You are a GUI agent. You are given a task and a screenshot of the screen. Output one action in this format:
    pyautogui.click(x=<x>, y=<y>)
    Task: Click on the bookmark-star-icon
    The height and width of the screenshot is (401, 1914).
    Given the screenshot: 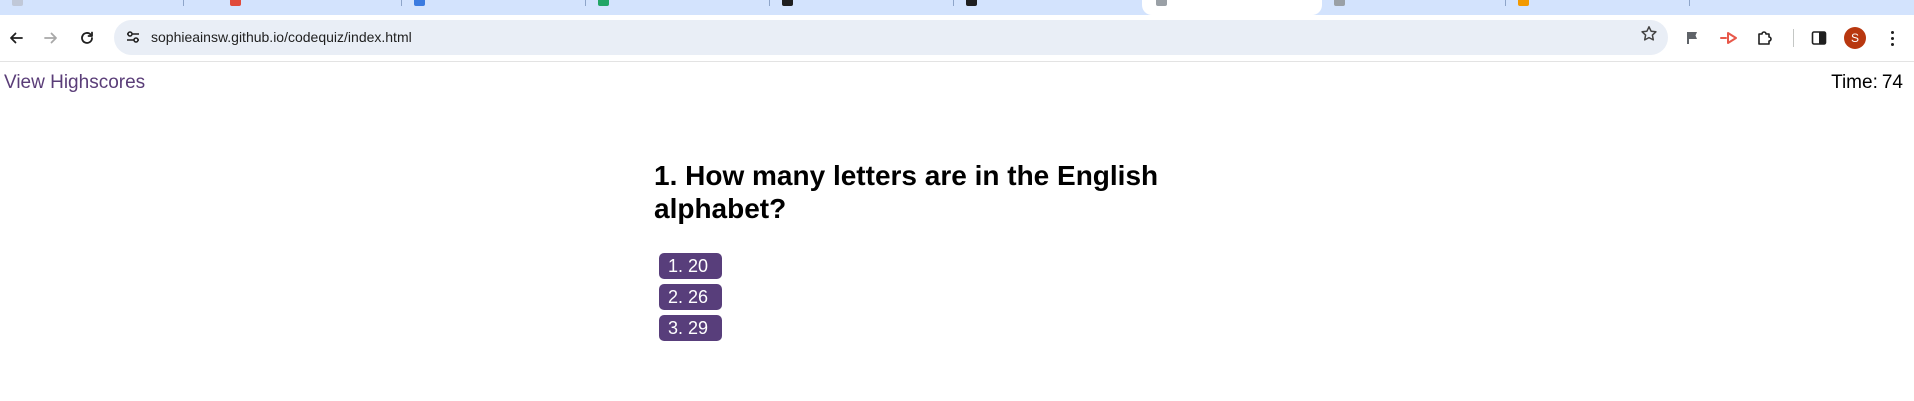 What is the action you would take?
    pyautogui.click(x=1649, y=37)
    